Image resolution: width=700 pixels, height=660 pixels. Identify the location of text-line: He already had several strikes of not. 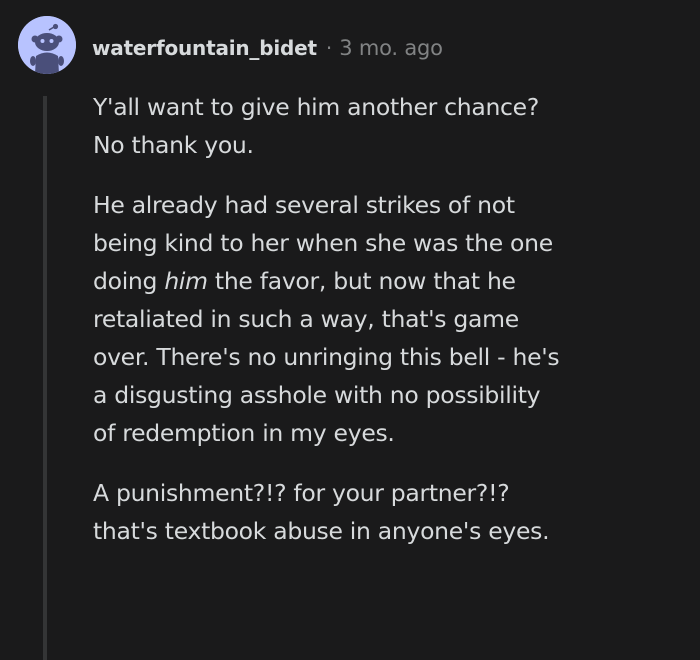
(304, 205).